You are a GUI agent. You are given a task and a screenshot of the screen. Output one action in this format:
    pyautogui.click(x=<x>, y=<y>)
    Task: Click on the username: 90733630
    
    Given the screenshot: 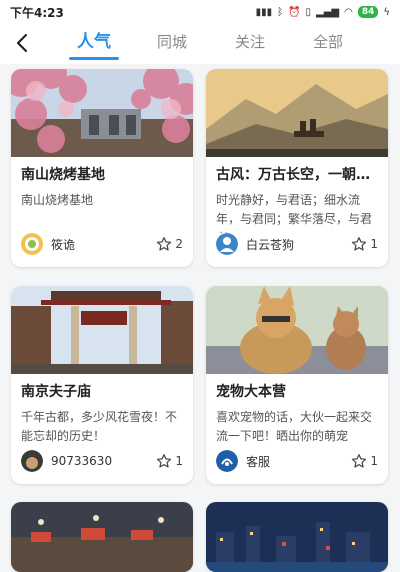 What is the action you would take?
    pyautogui.click(x=103, y=461)
    